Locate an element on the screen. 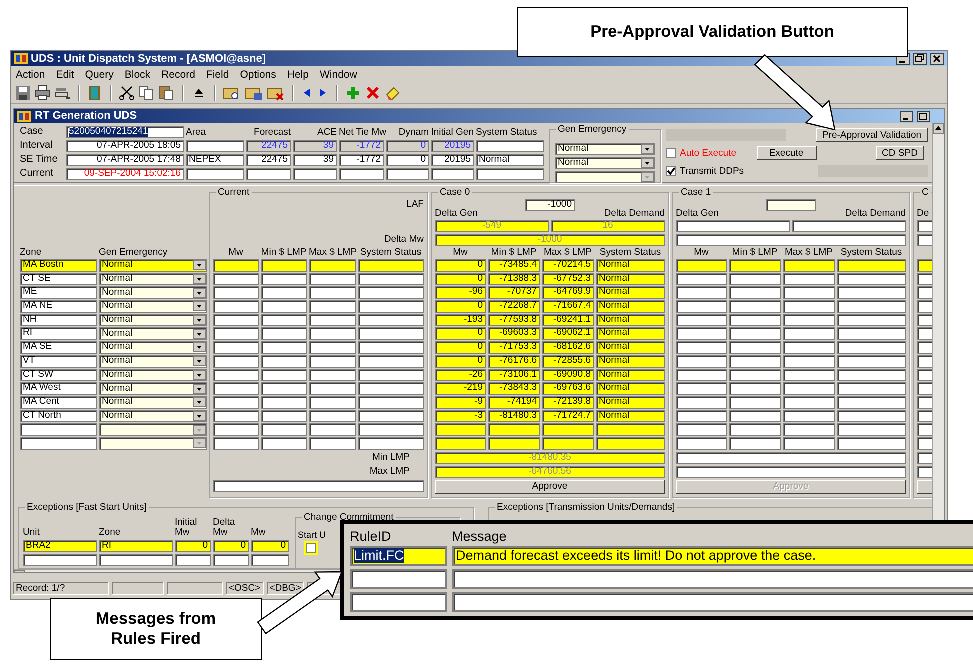 This screenshot has width=973, height=664. input-field: -69603.3 is located at coordinates (514, 333).